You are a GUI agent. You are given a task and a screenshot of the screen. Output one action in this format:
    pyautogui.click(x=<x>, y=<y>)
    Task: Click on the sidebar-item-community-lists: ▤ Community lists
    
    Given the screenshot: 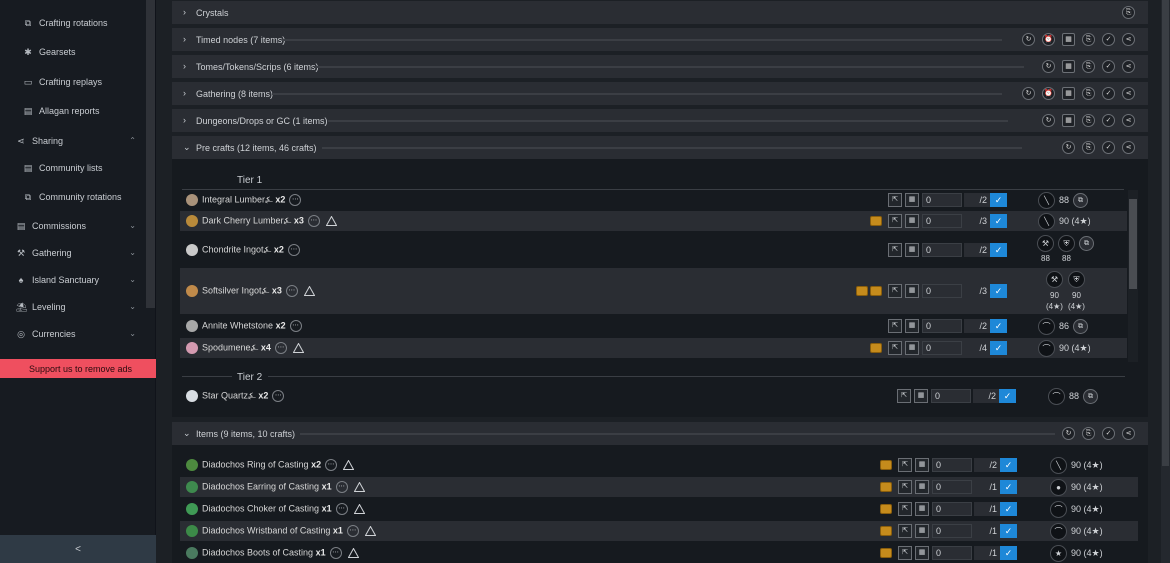 What is the action you would take?
    pyautogui.click(x=73, y=168)
    